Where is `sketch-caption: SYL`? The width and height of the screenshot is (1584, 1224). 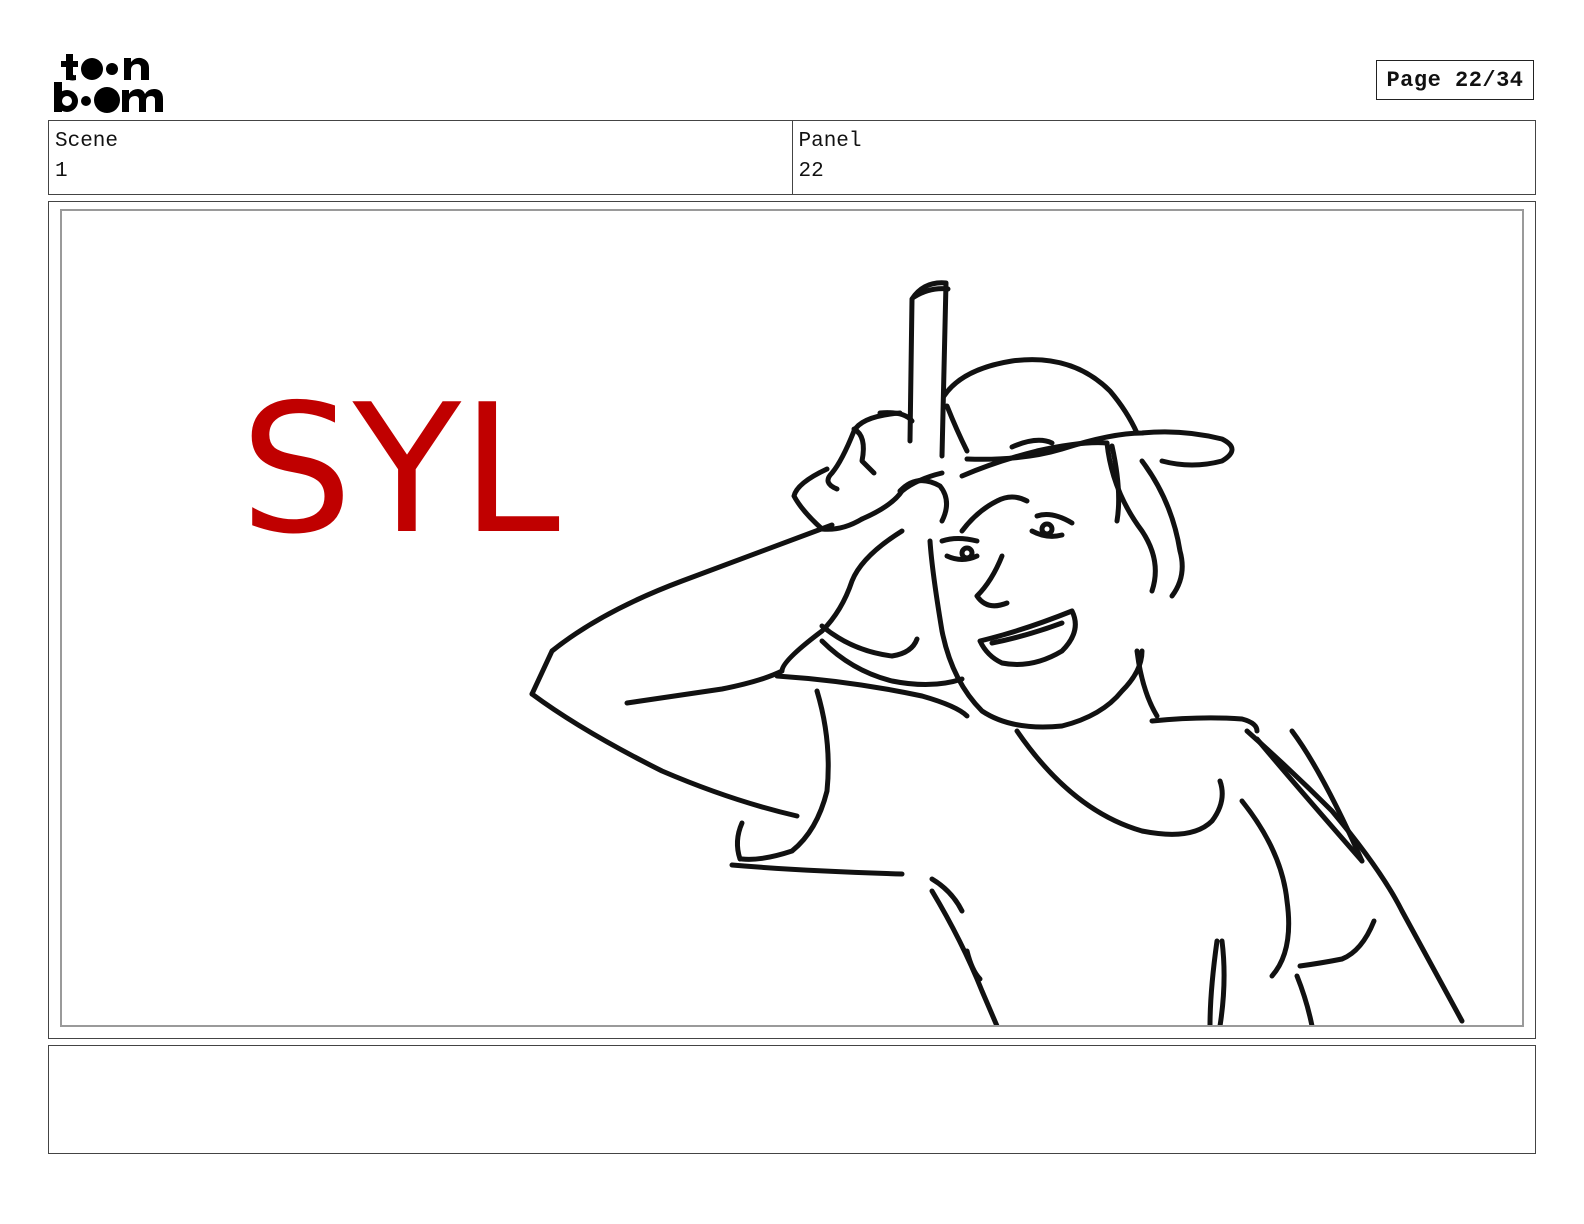 sketch-caption: SYL is located at coordinates (400, 469).